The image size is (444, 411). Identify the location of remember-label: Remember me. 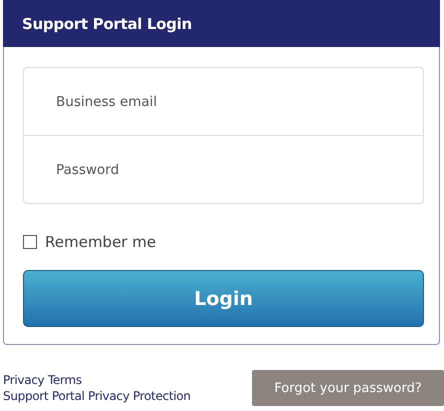
(100, 242).